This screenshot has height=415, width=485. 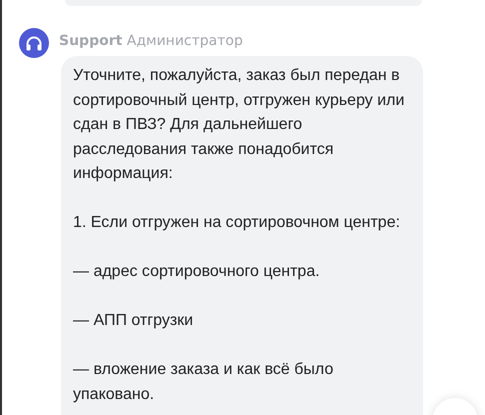 I want to click on author-role: Администратор, so click(x=184, y=41).